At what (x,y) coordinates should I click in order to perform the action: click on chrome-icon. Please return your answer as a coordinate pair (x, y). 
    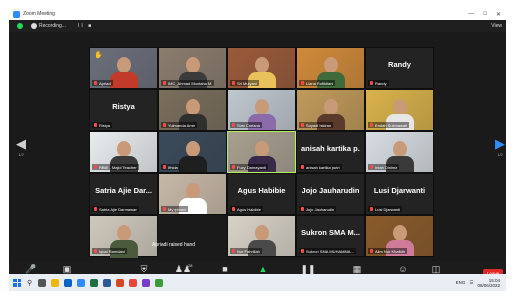
    Looking at the image, I should click on (133, 282).